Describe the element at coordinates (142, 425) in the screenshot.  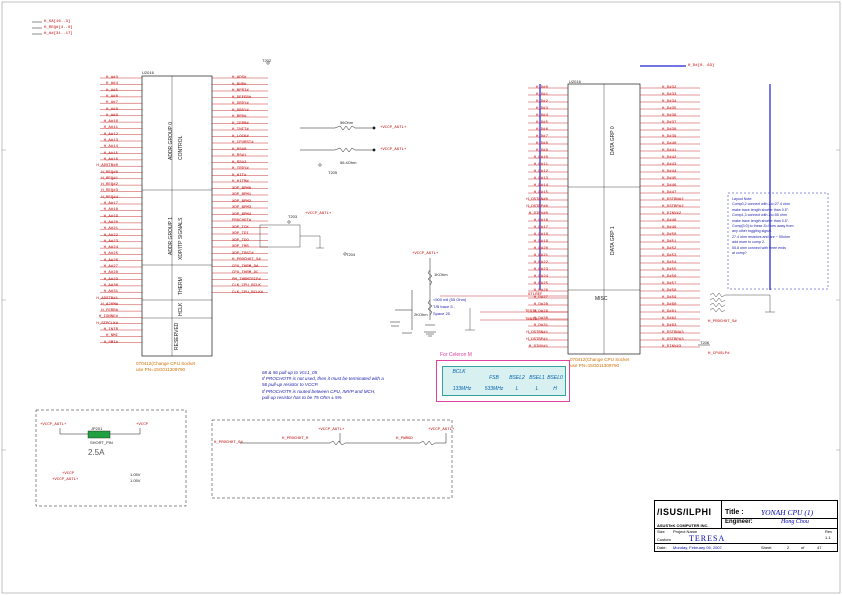
I see `jumper-net-right: +VCCP` at that location.